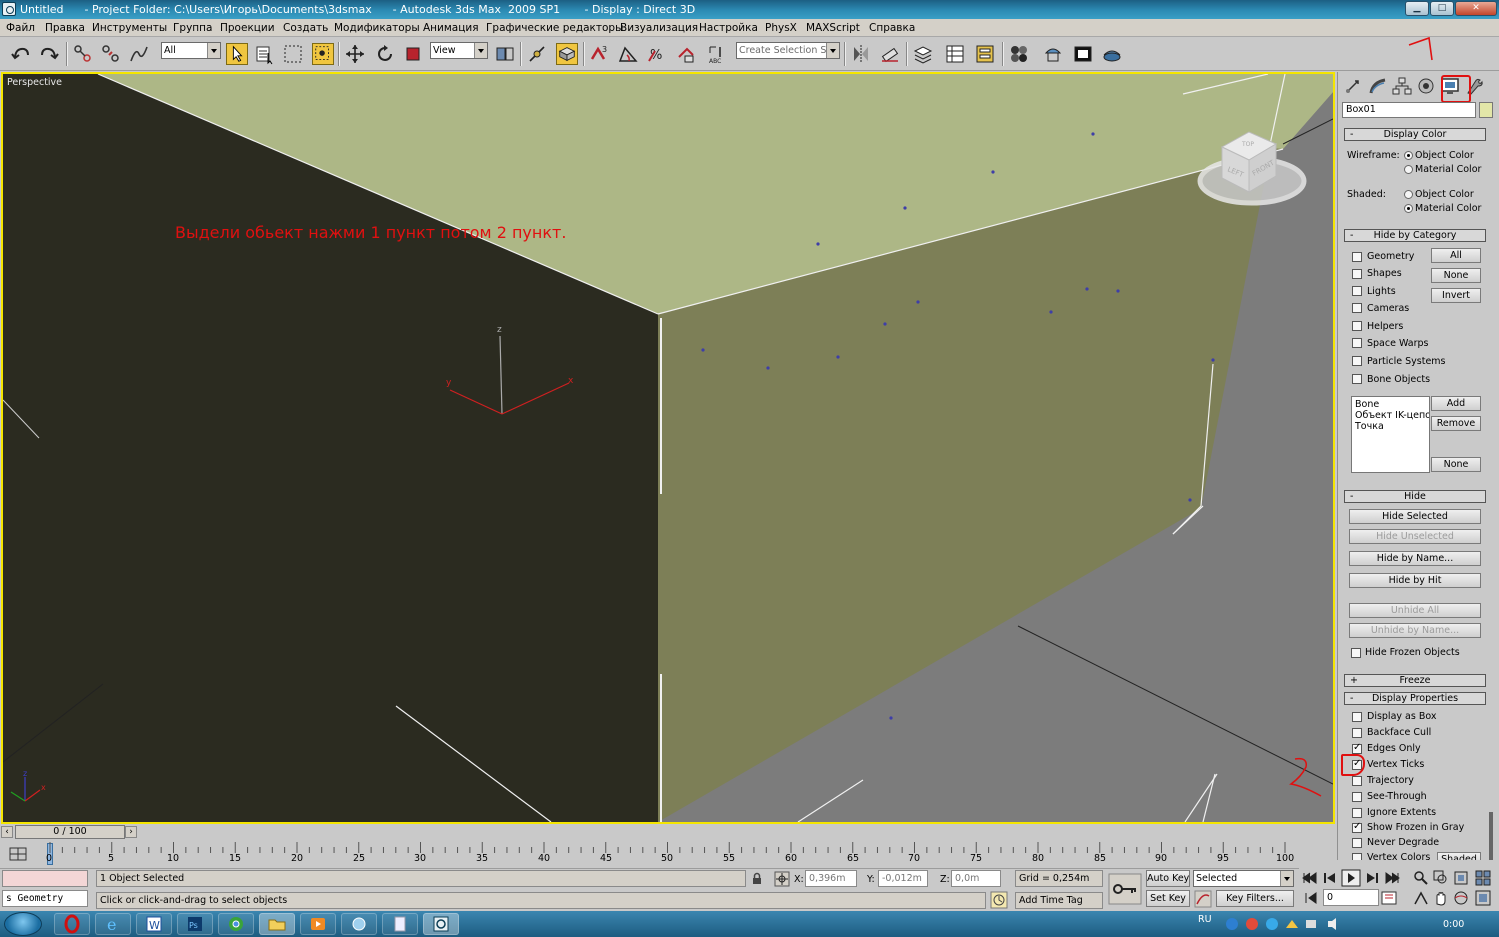  I want to click on app-icon, so click(9, 9).